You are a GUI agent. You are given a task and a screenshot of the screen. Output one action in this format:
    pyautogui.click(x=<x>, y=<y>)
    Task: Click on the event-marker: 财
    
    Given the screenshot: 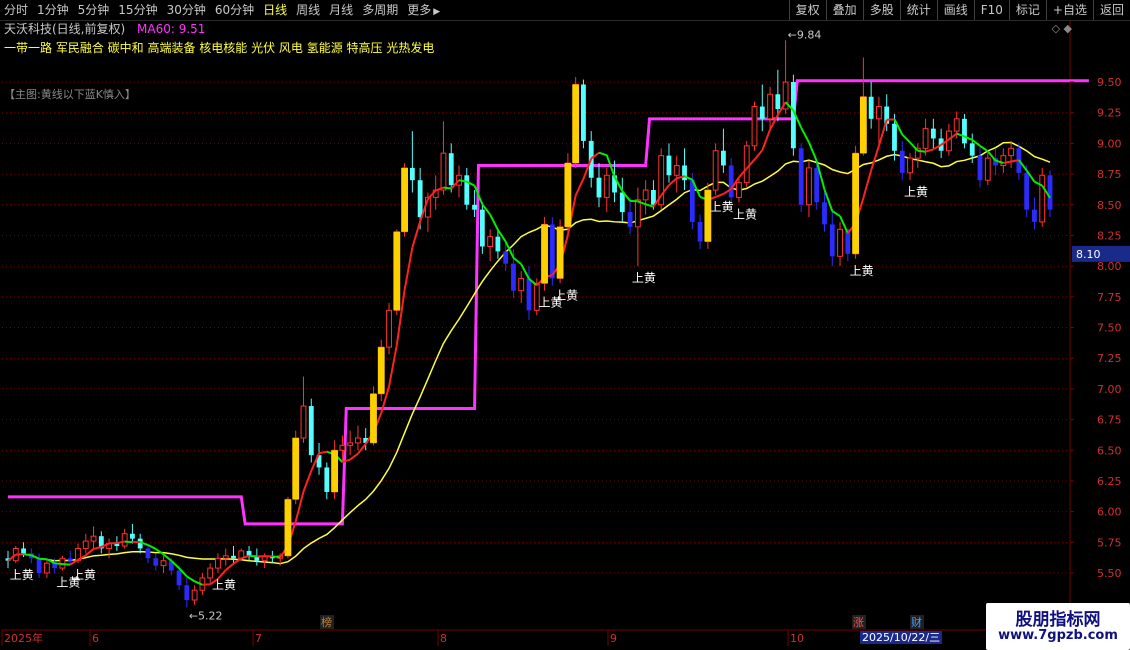 What is the action you would take?
    pyautogui.click(x=916, y=622)
    